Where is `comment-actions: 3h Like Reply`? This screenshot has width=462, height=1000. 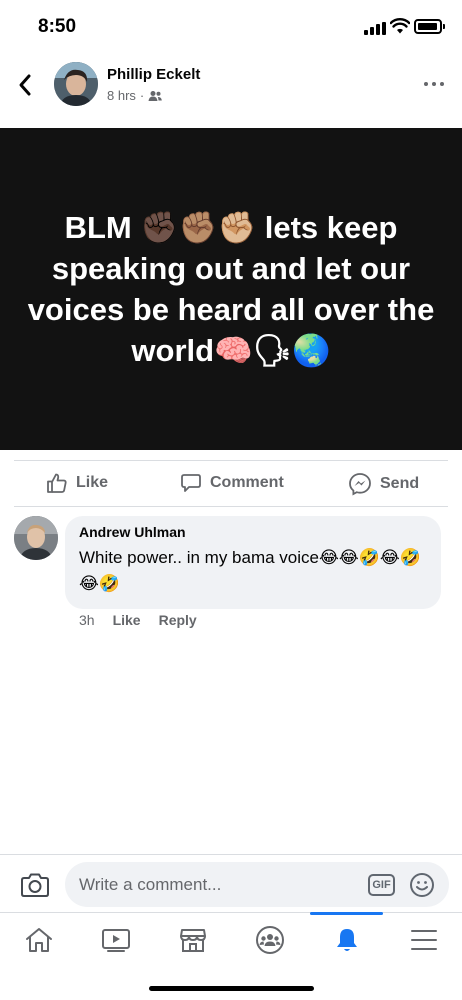
comment-actions: 3h Like Reply is located at coordinates (138, 620).